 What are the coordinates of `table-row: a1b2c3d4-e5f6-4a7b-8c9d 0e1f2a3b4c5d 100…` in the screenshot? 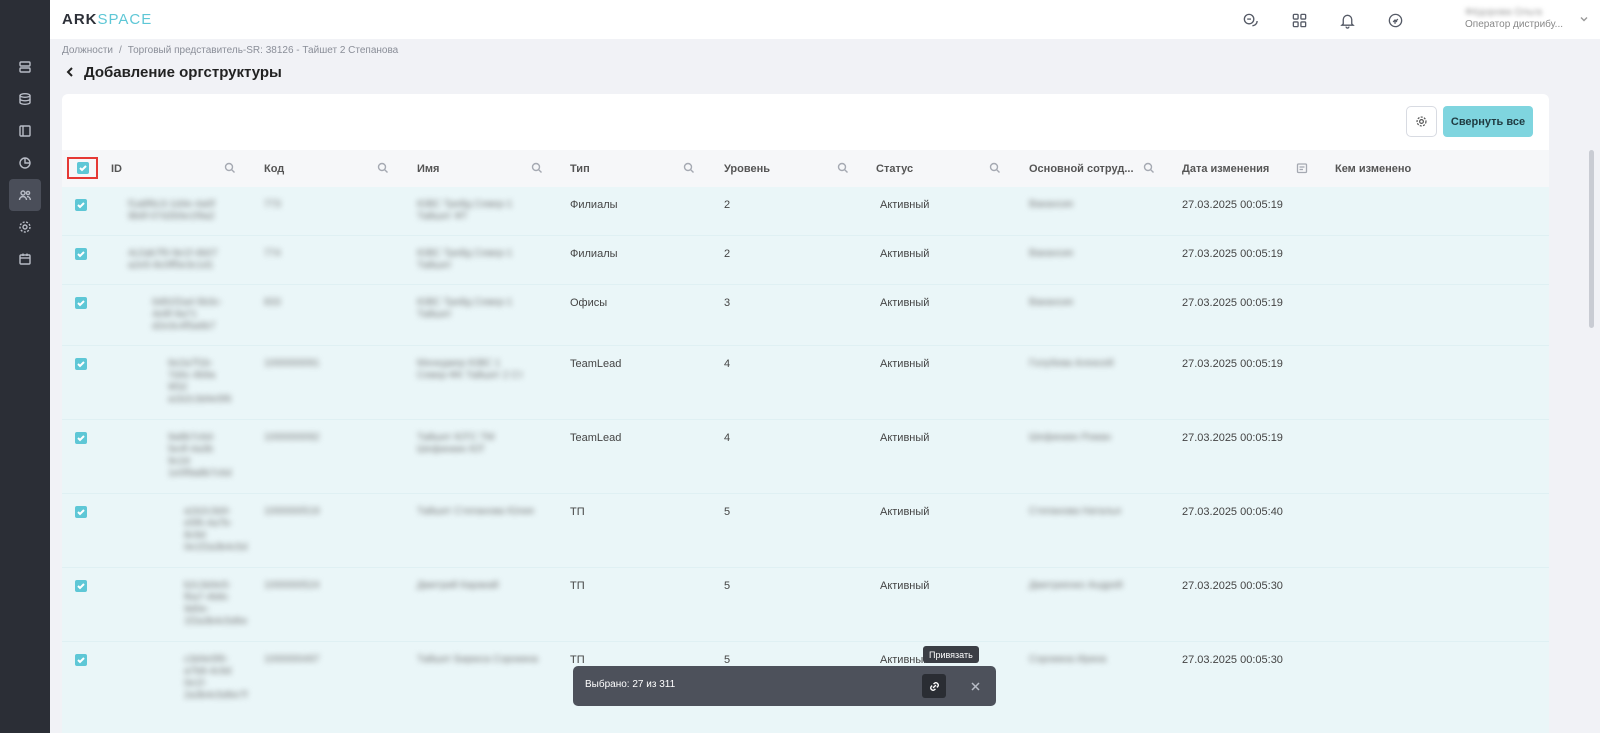 It's located at (805, 531).